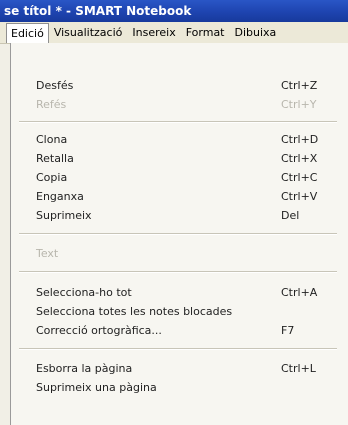 The image size is (348, 425). I want to click on menu-item-delete-page: Suprimeix una pàgina, so click(176, 388).